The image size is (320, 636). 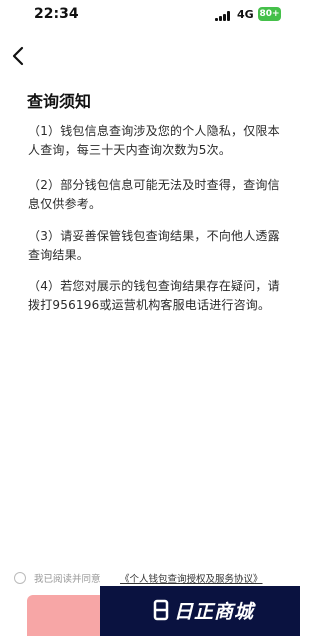 I want to click on status-bar: 22:34 4G 80+, so click(x=150, y=15).